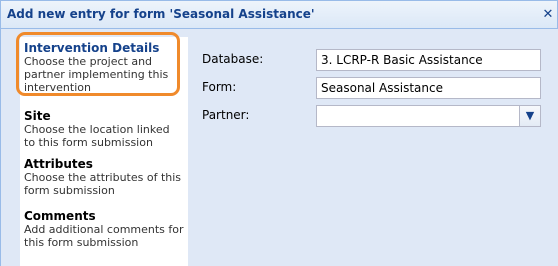 The height and width of the screenshot is (266, 558). I want to click on sidebar-item-title: Attributes, so click(58, 164).